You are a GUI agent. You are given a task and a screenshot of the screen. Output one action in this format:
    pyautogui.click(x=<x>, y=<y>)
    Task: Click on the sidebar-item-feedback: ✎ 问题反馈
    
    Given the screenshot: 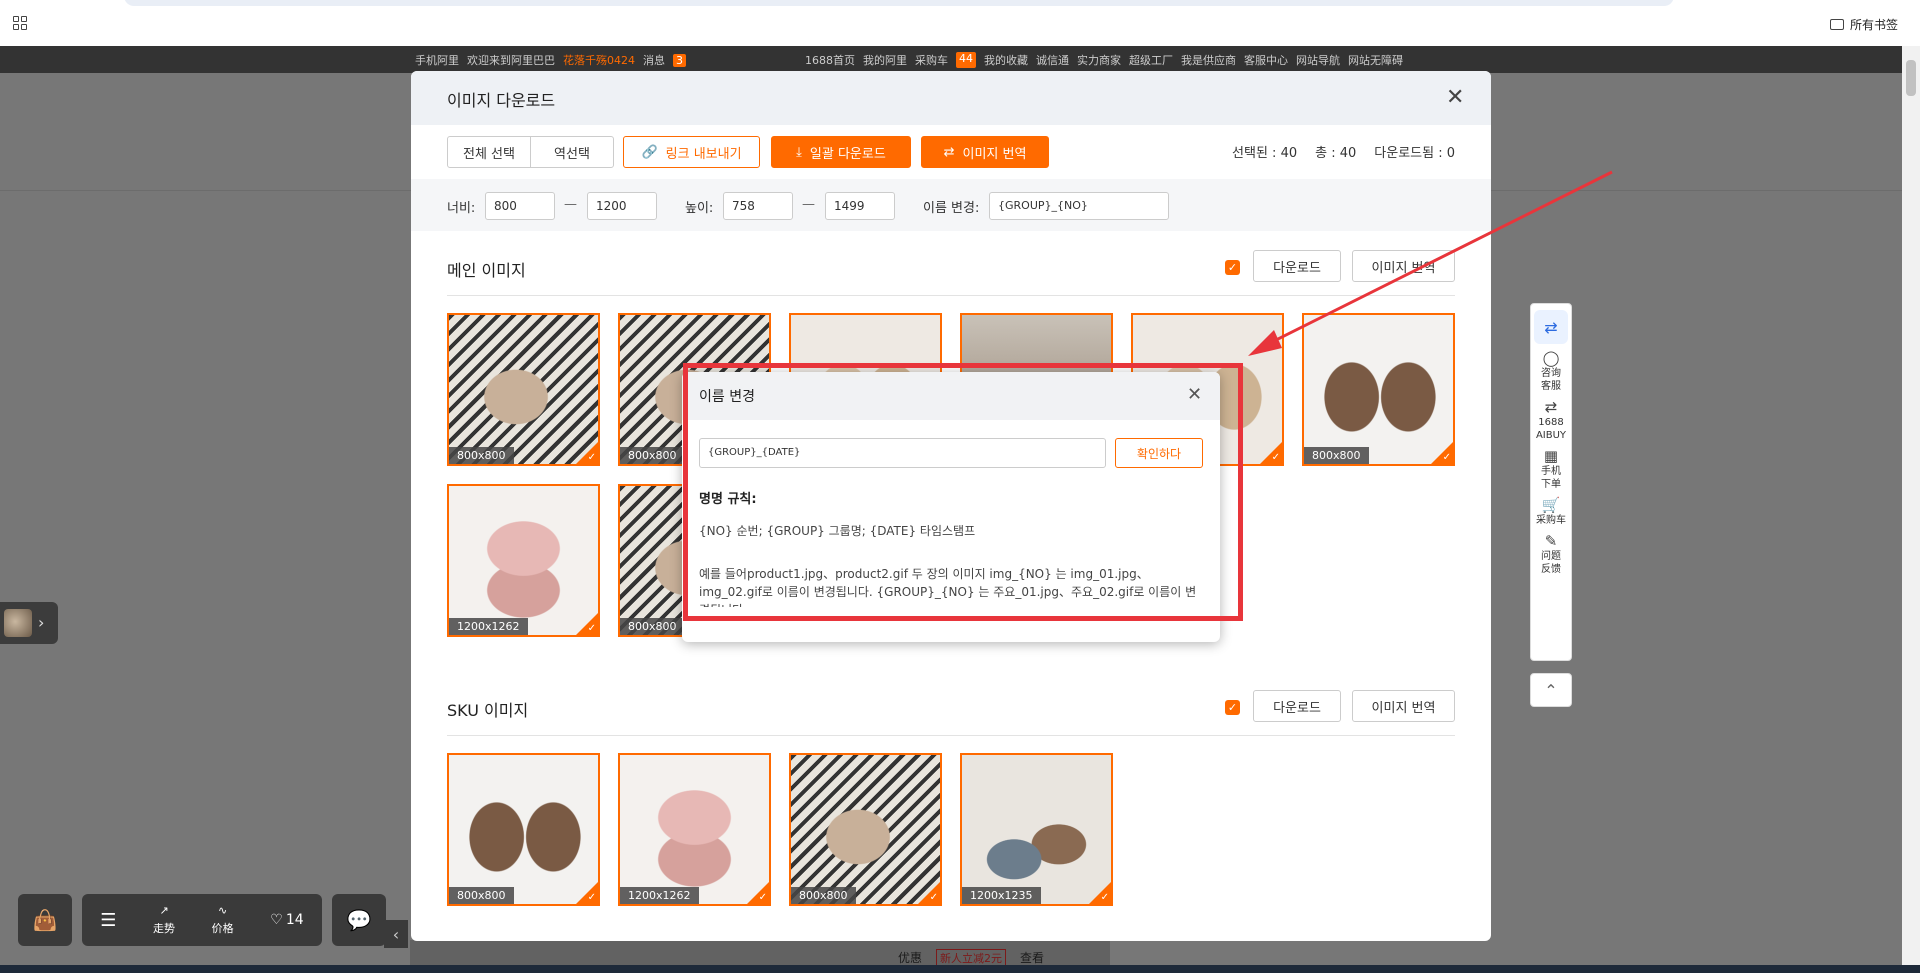 What is the action you would take?
    pyautogui.click(x=1551, y=555)
    